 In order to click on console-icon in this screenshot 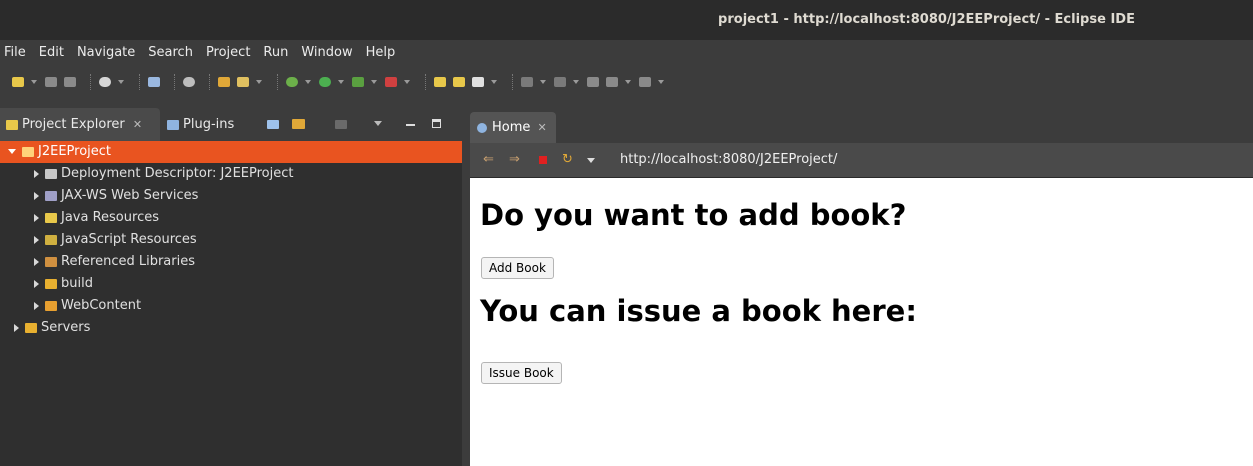, I will do `click(154, 82)`.